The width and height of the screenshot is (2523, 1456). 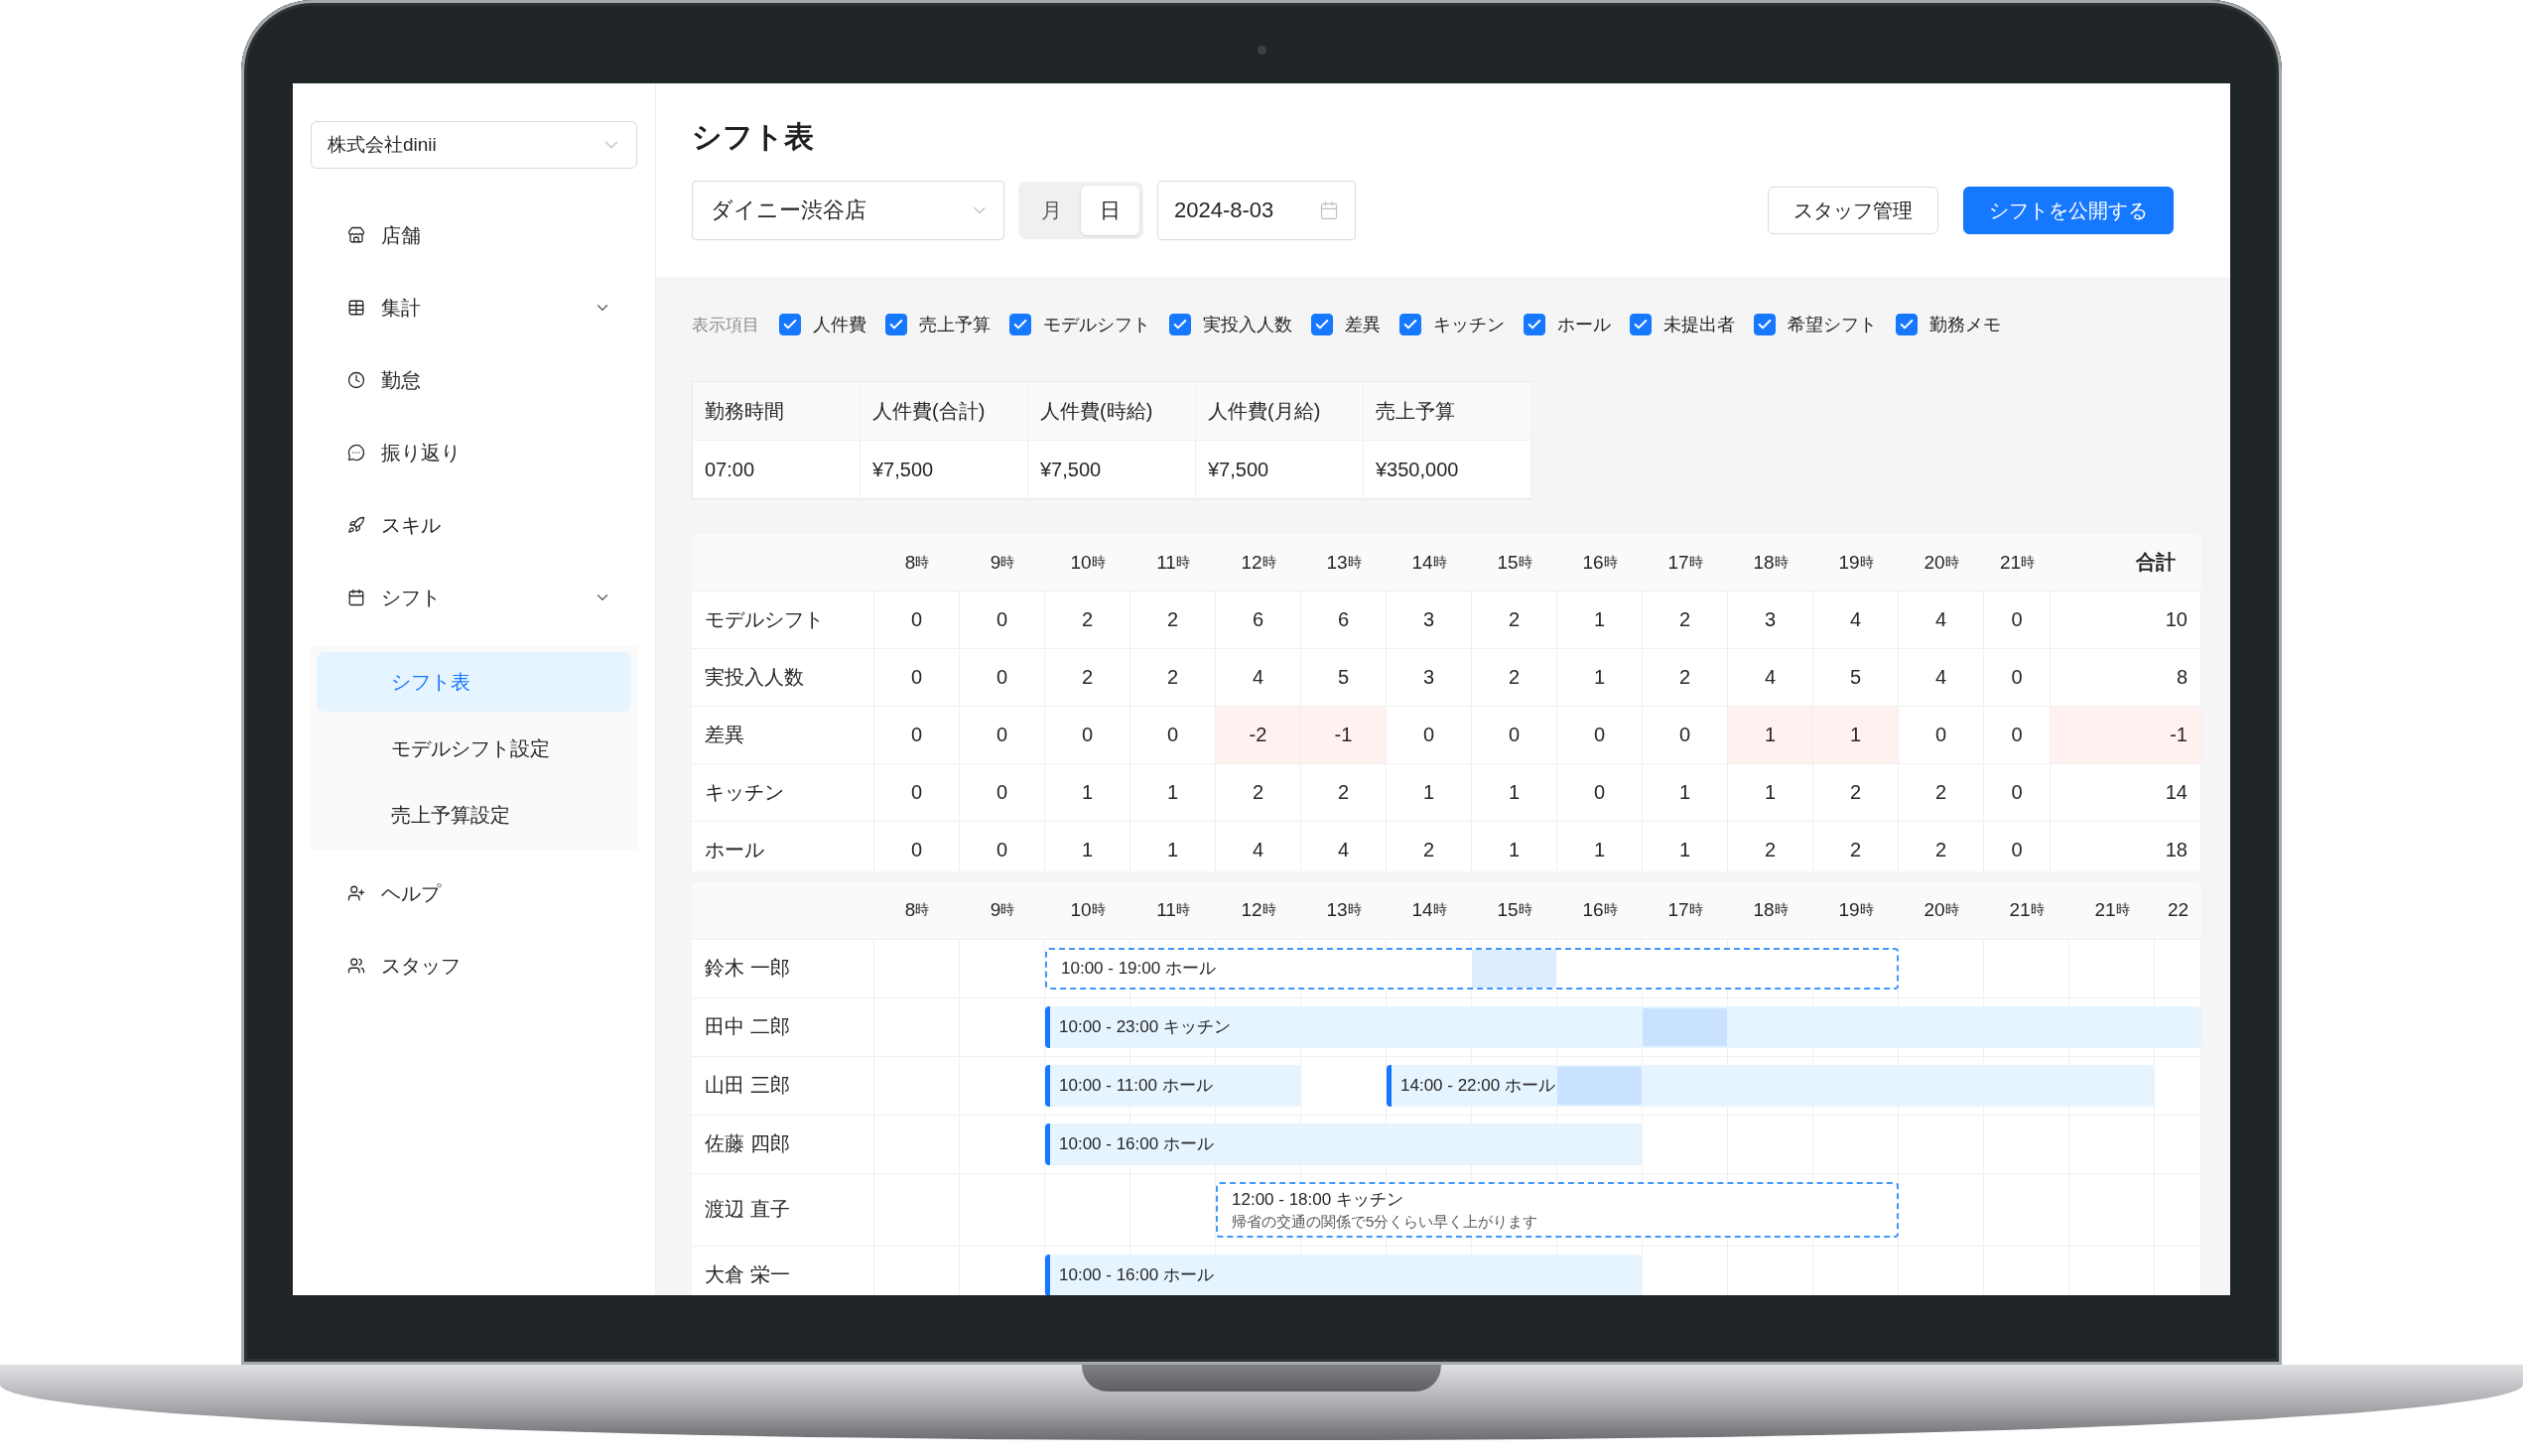 What do you see at coordinates (1137, 1143) in the screenshot?
I see `shift-label: 10:00 - 16:00 ホール` at bounding box center [1137, 1143].